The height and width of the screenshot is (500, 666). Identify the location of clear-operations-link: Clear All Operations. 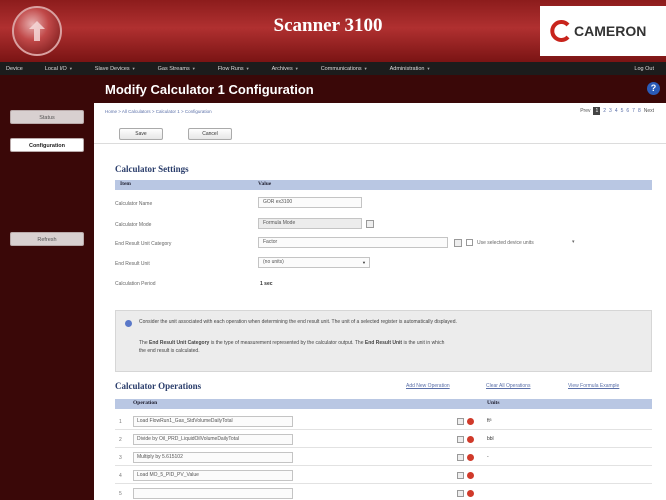
(508, 386).